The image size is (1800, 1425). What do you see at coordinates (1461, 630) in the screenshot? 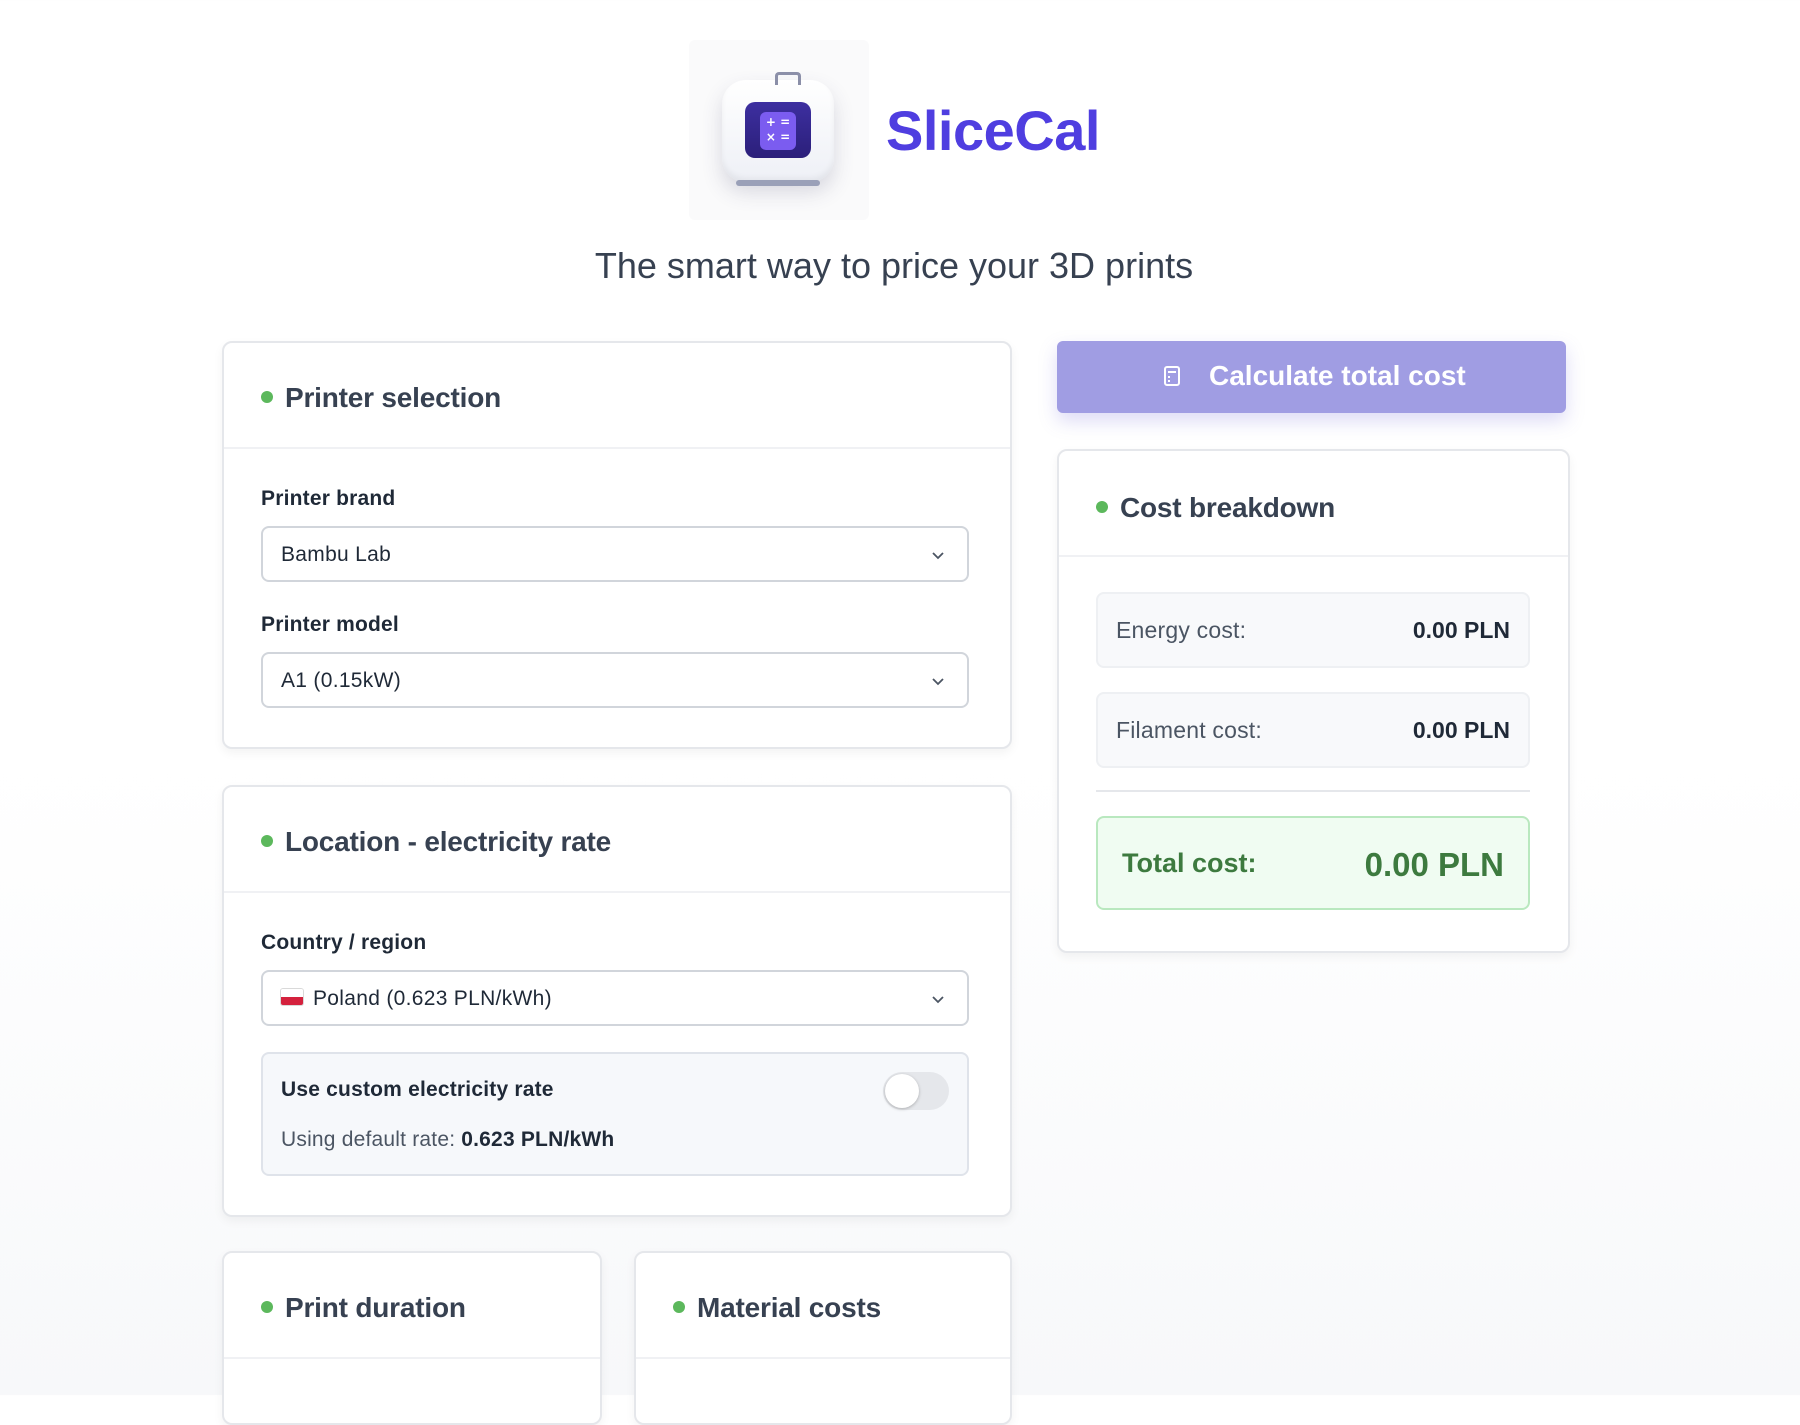
I see `energy-cost-value: 0.00 PLN` at bounding box center [1461, 630].